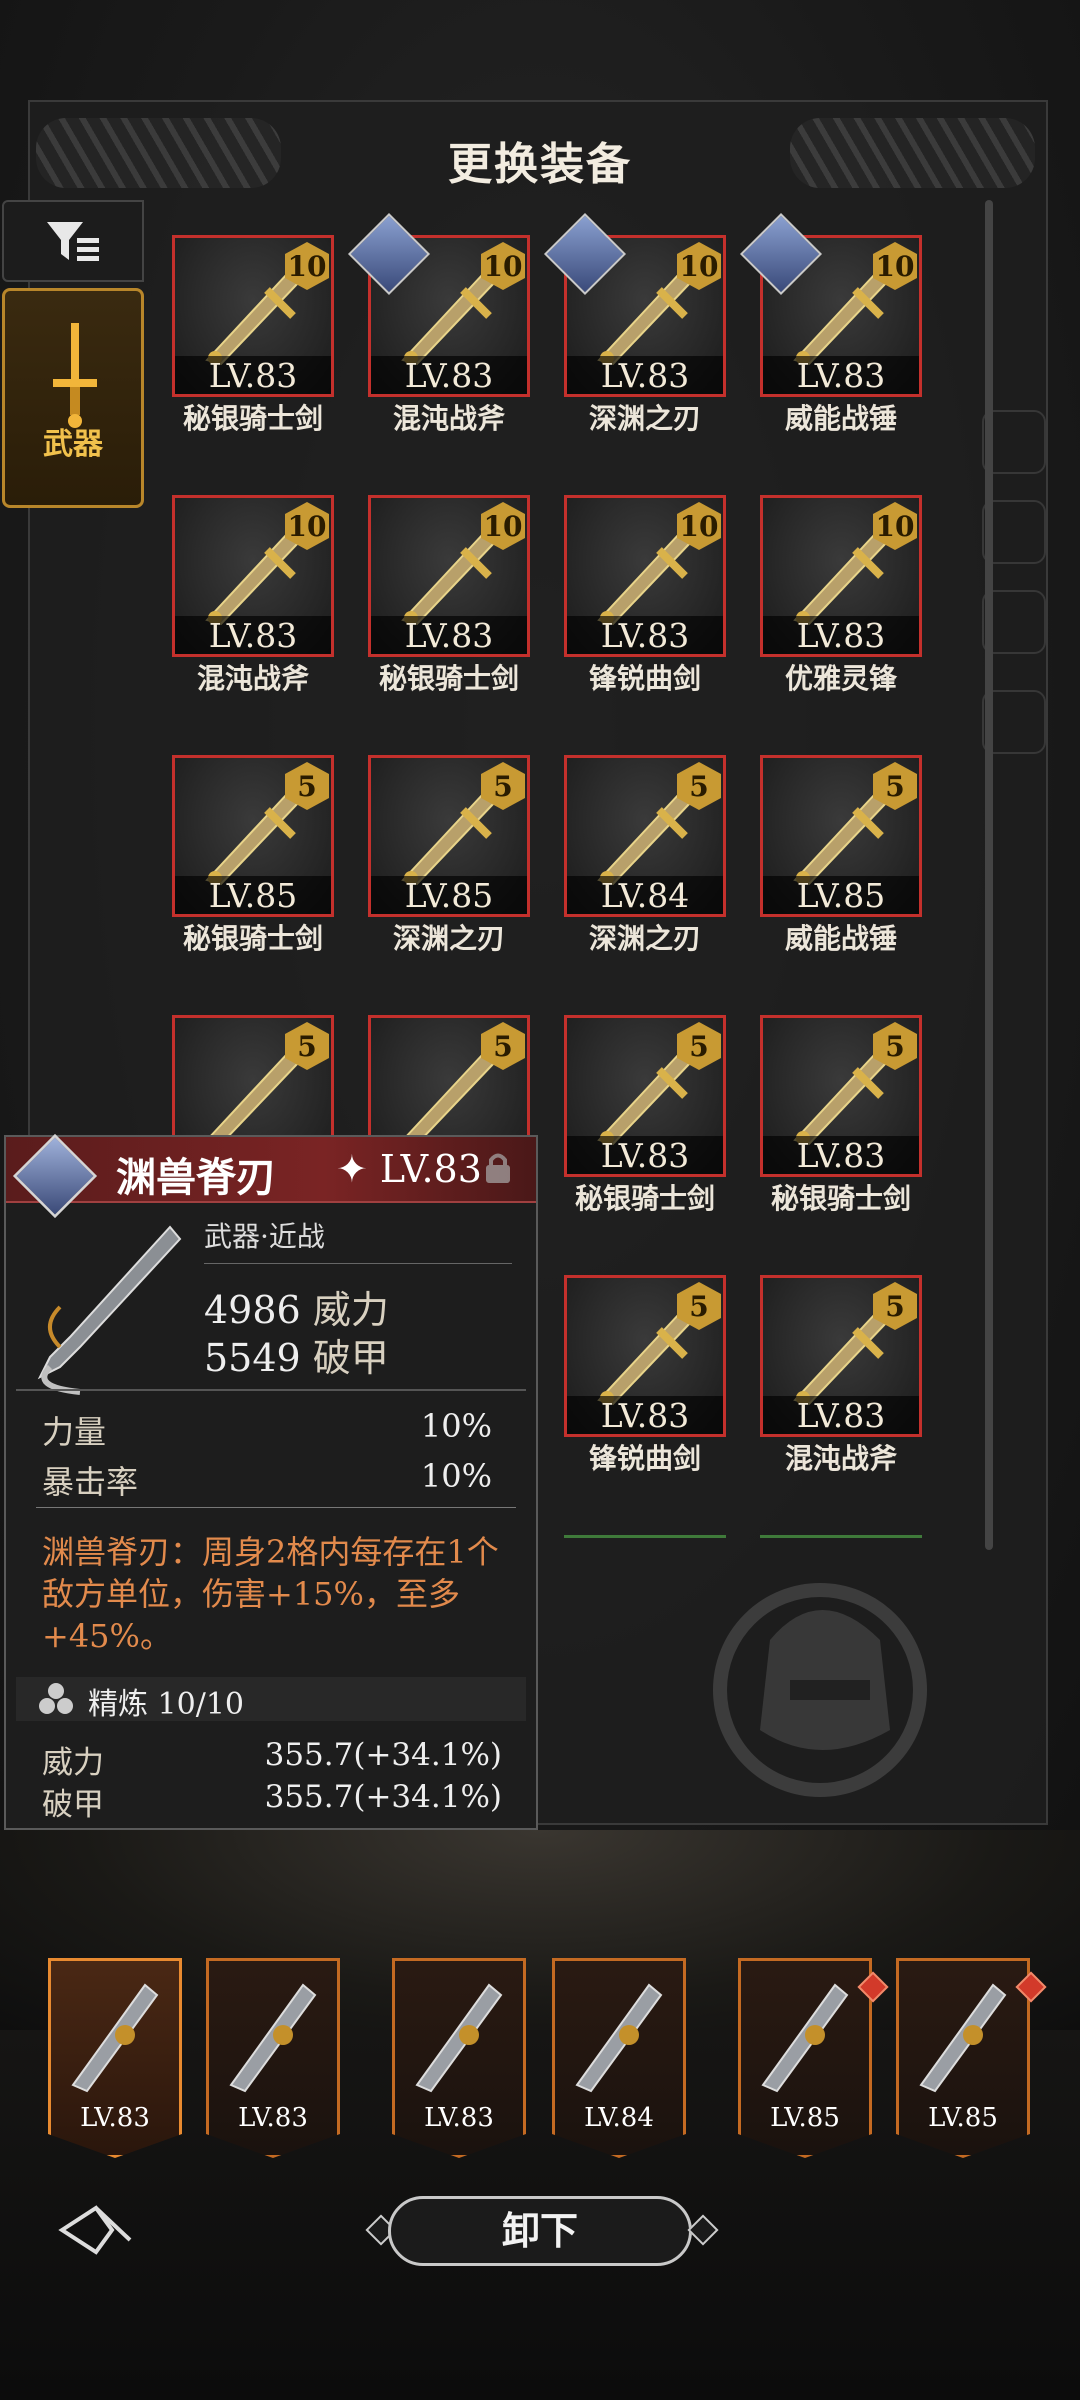 This screenshot has height=2400, width=1080. I want to click on equipped-level: LV.85, so click(963, 2118).